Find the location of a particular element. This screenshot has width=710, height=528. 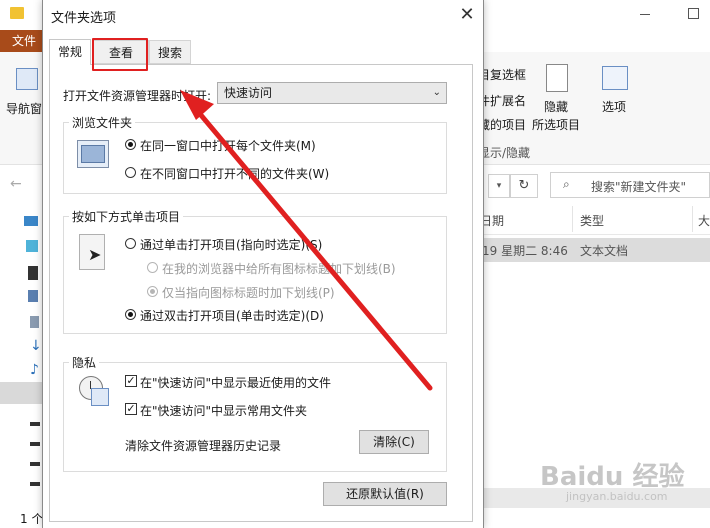

browse-folders-group is located at coordinates (255, 158).